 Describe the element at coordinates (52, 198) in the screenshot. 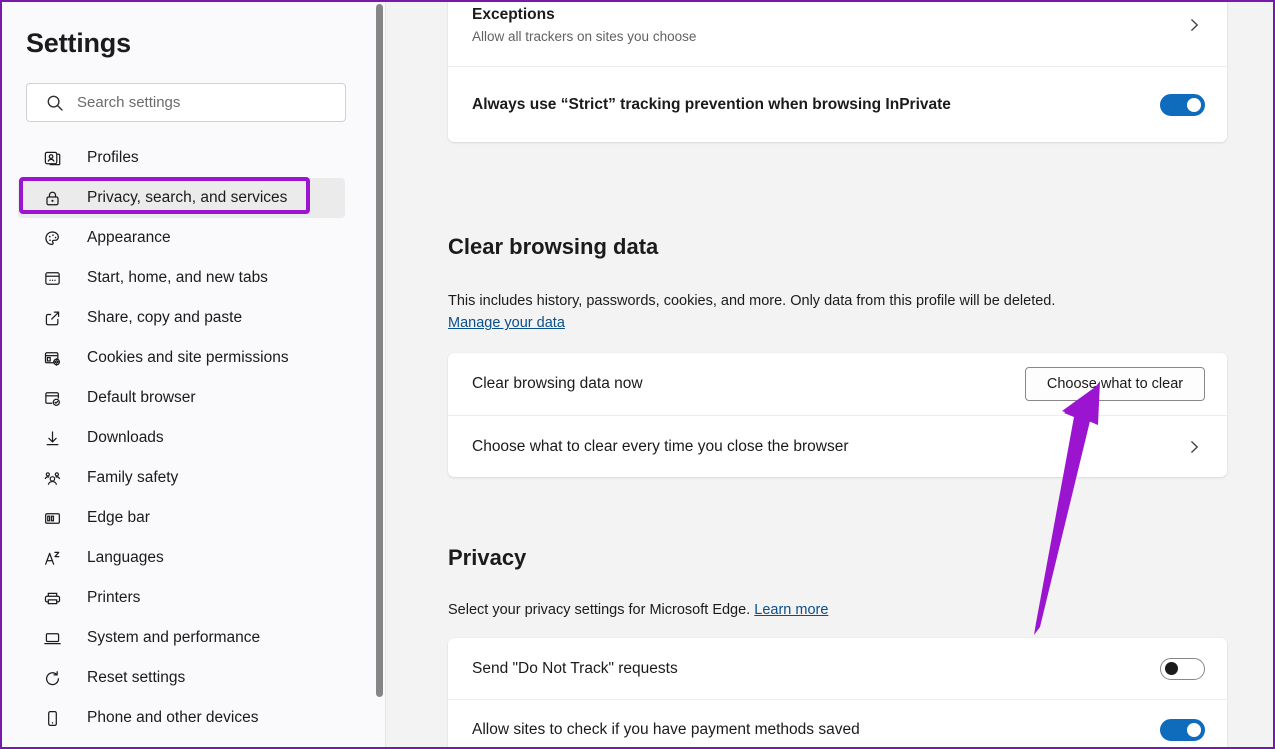

I see `lock-icon` at that location.